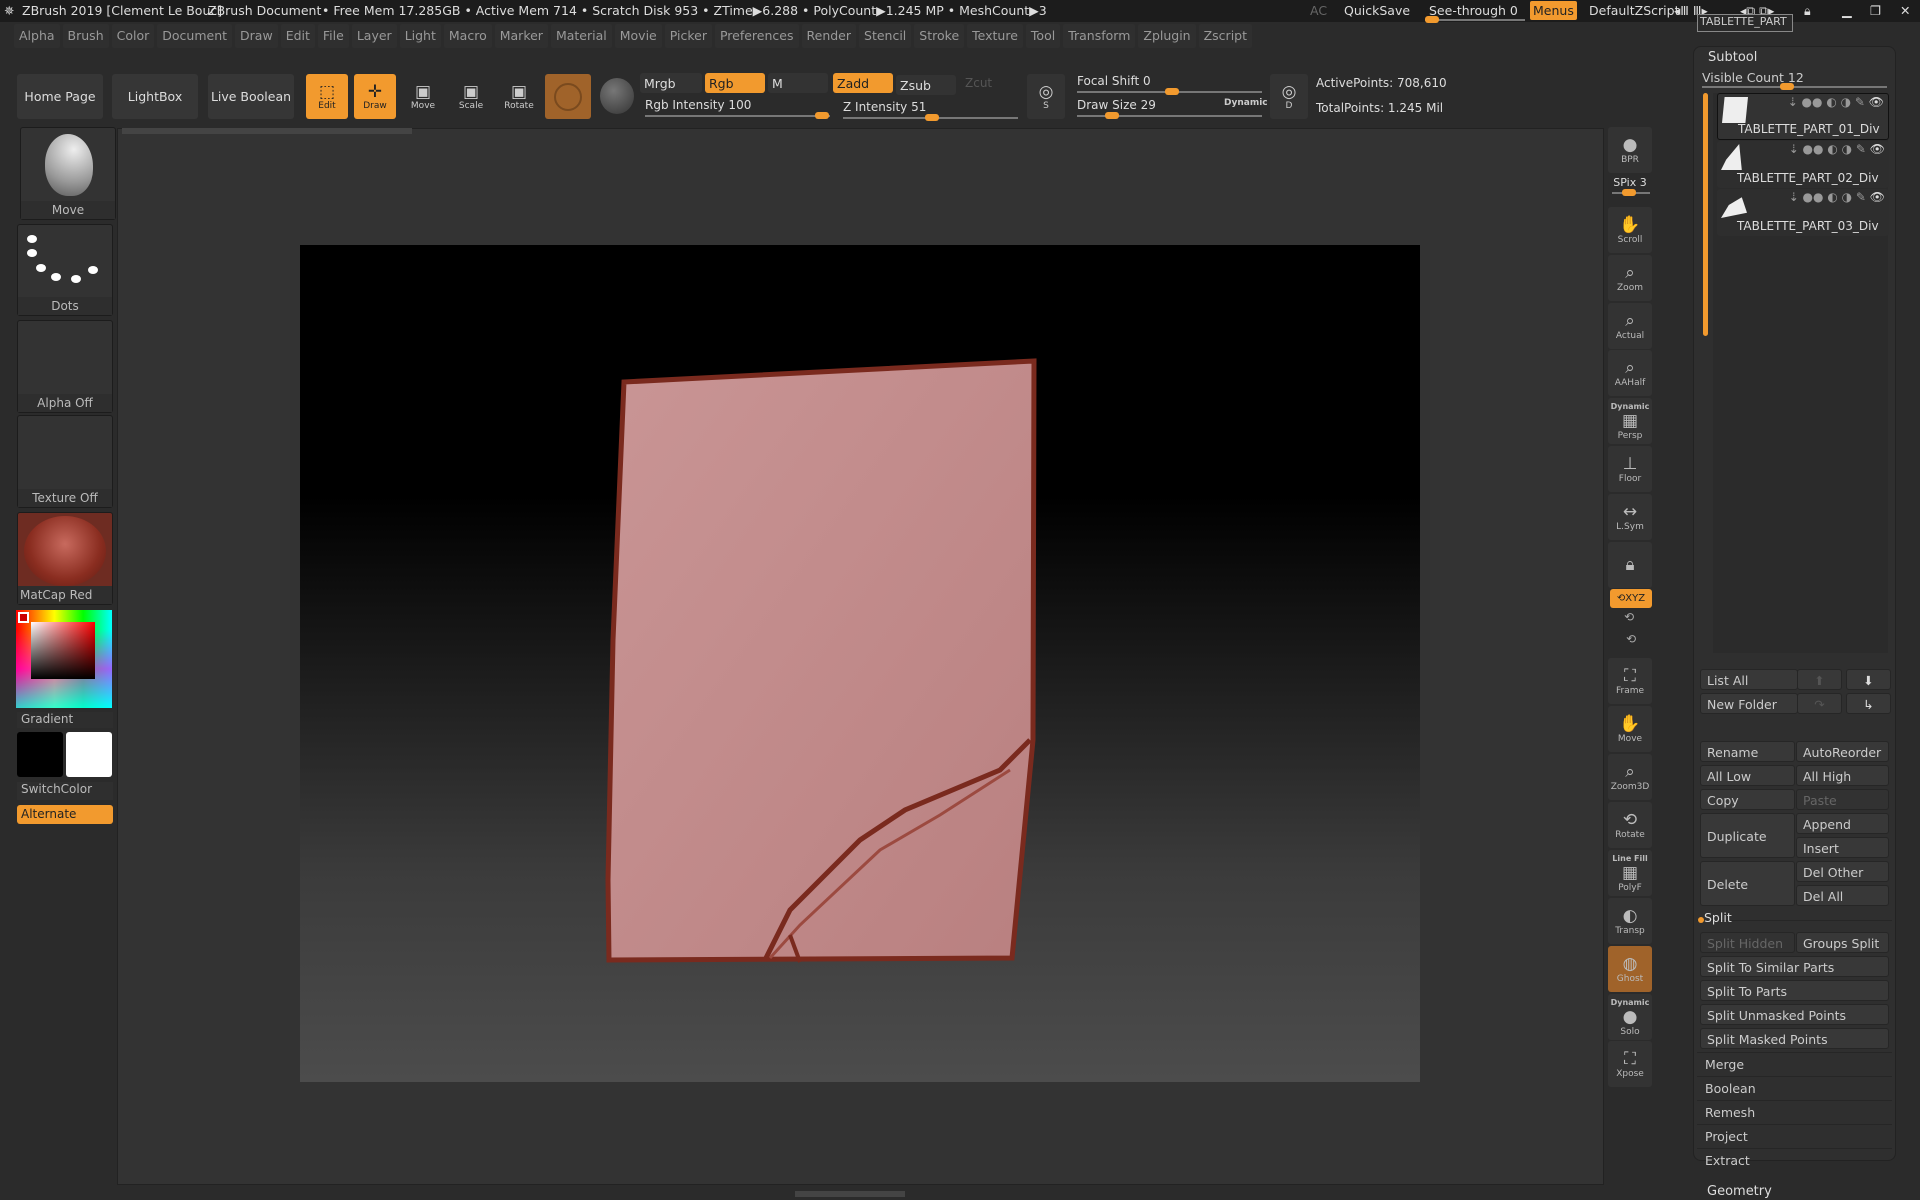 This screenshot has width=1920, height=1200. I want to click on live-boolean-button: Live Boolean, so click(251, 96).